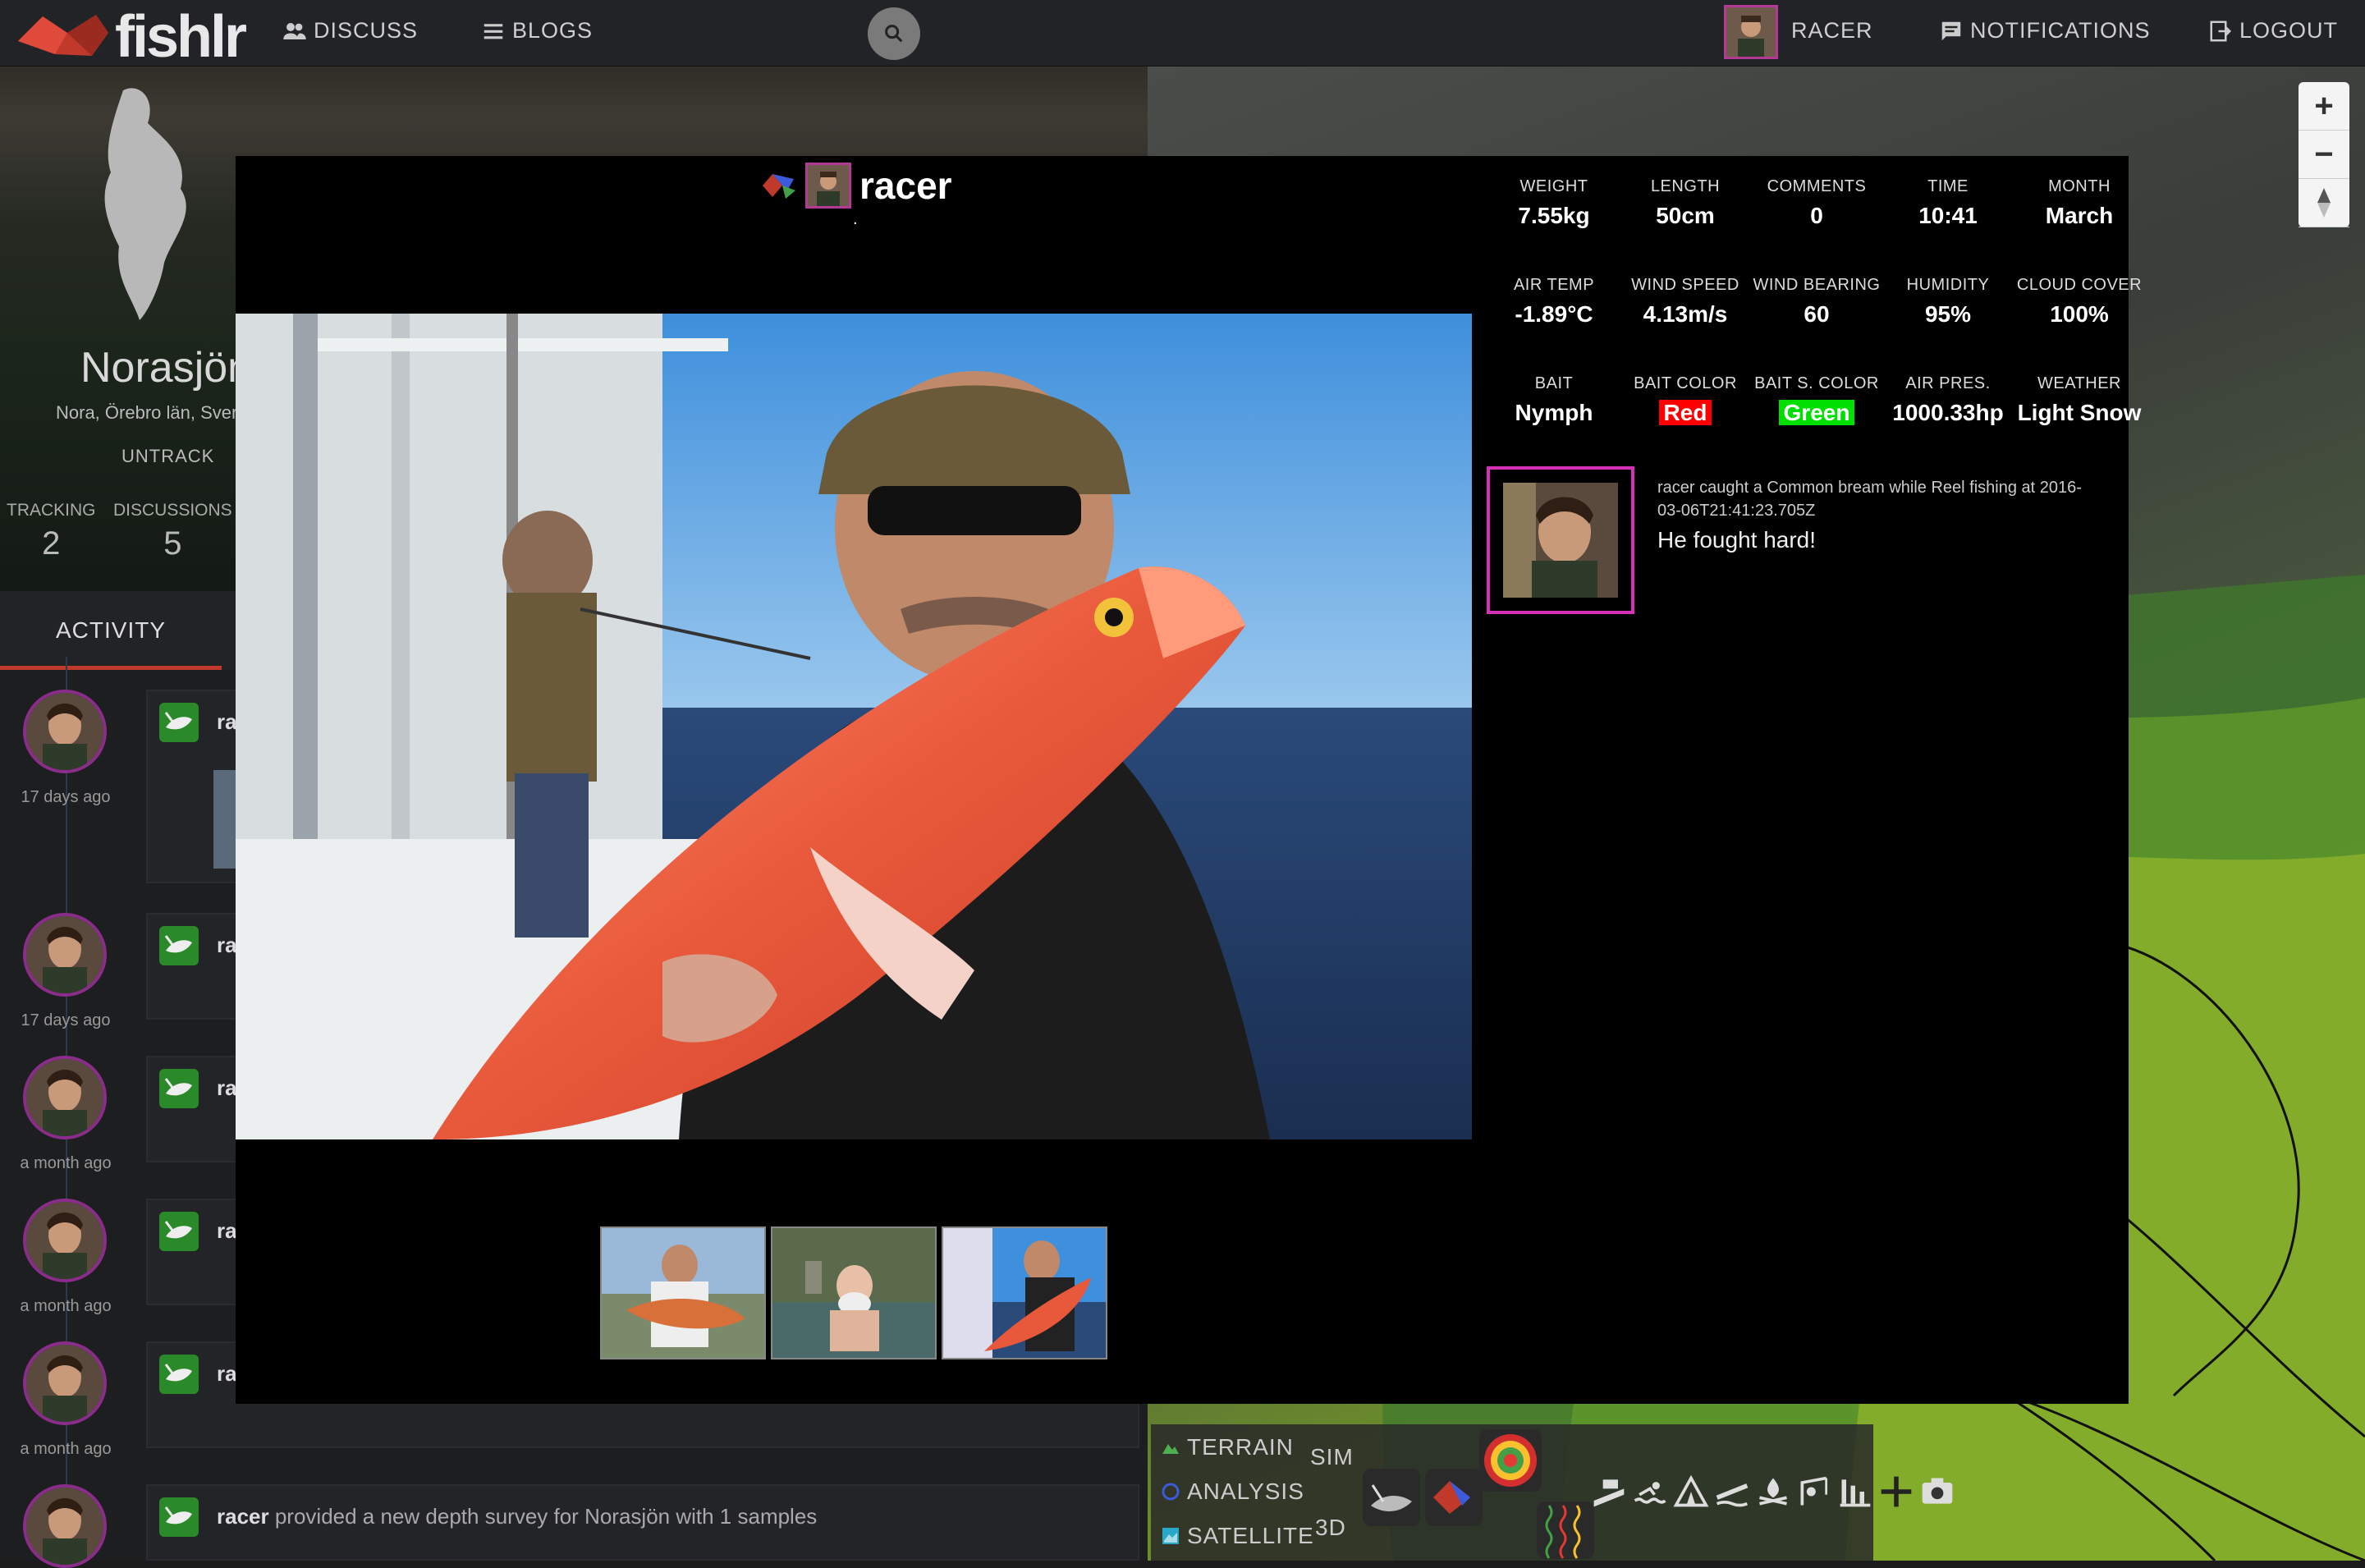 The image size is (2365, 1568). What do you see at coordinates (173, 510) in the screenshot?
I see `discussions-label: DISCUSSIONS` at bounding box center [173, 510].